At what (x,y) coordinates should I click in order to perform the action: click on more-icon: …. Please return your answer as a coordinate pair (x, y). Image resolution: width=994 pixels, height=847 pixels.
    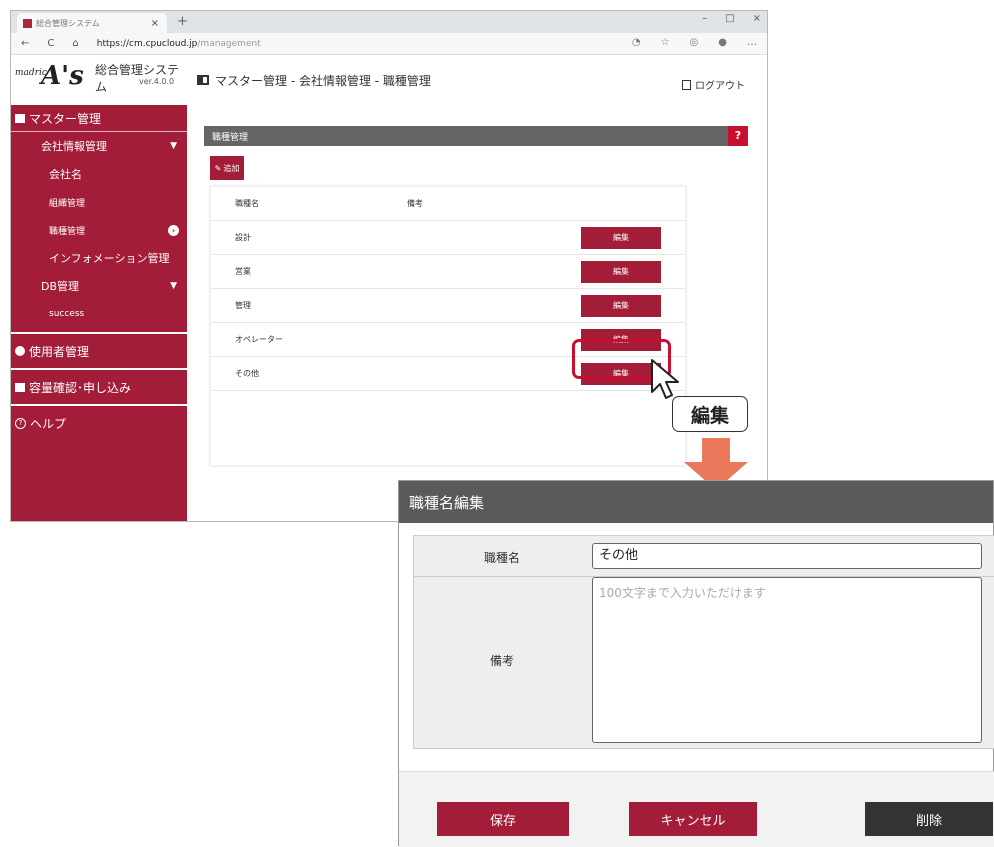
    Looking at the image, I should click on (752, 42).